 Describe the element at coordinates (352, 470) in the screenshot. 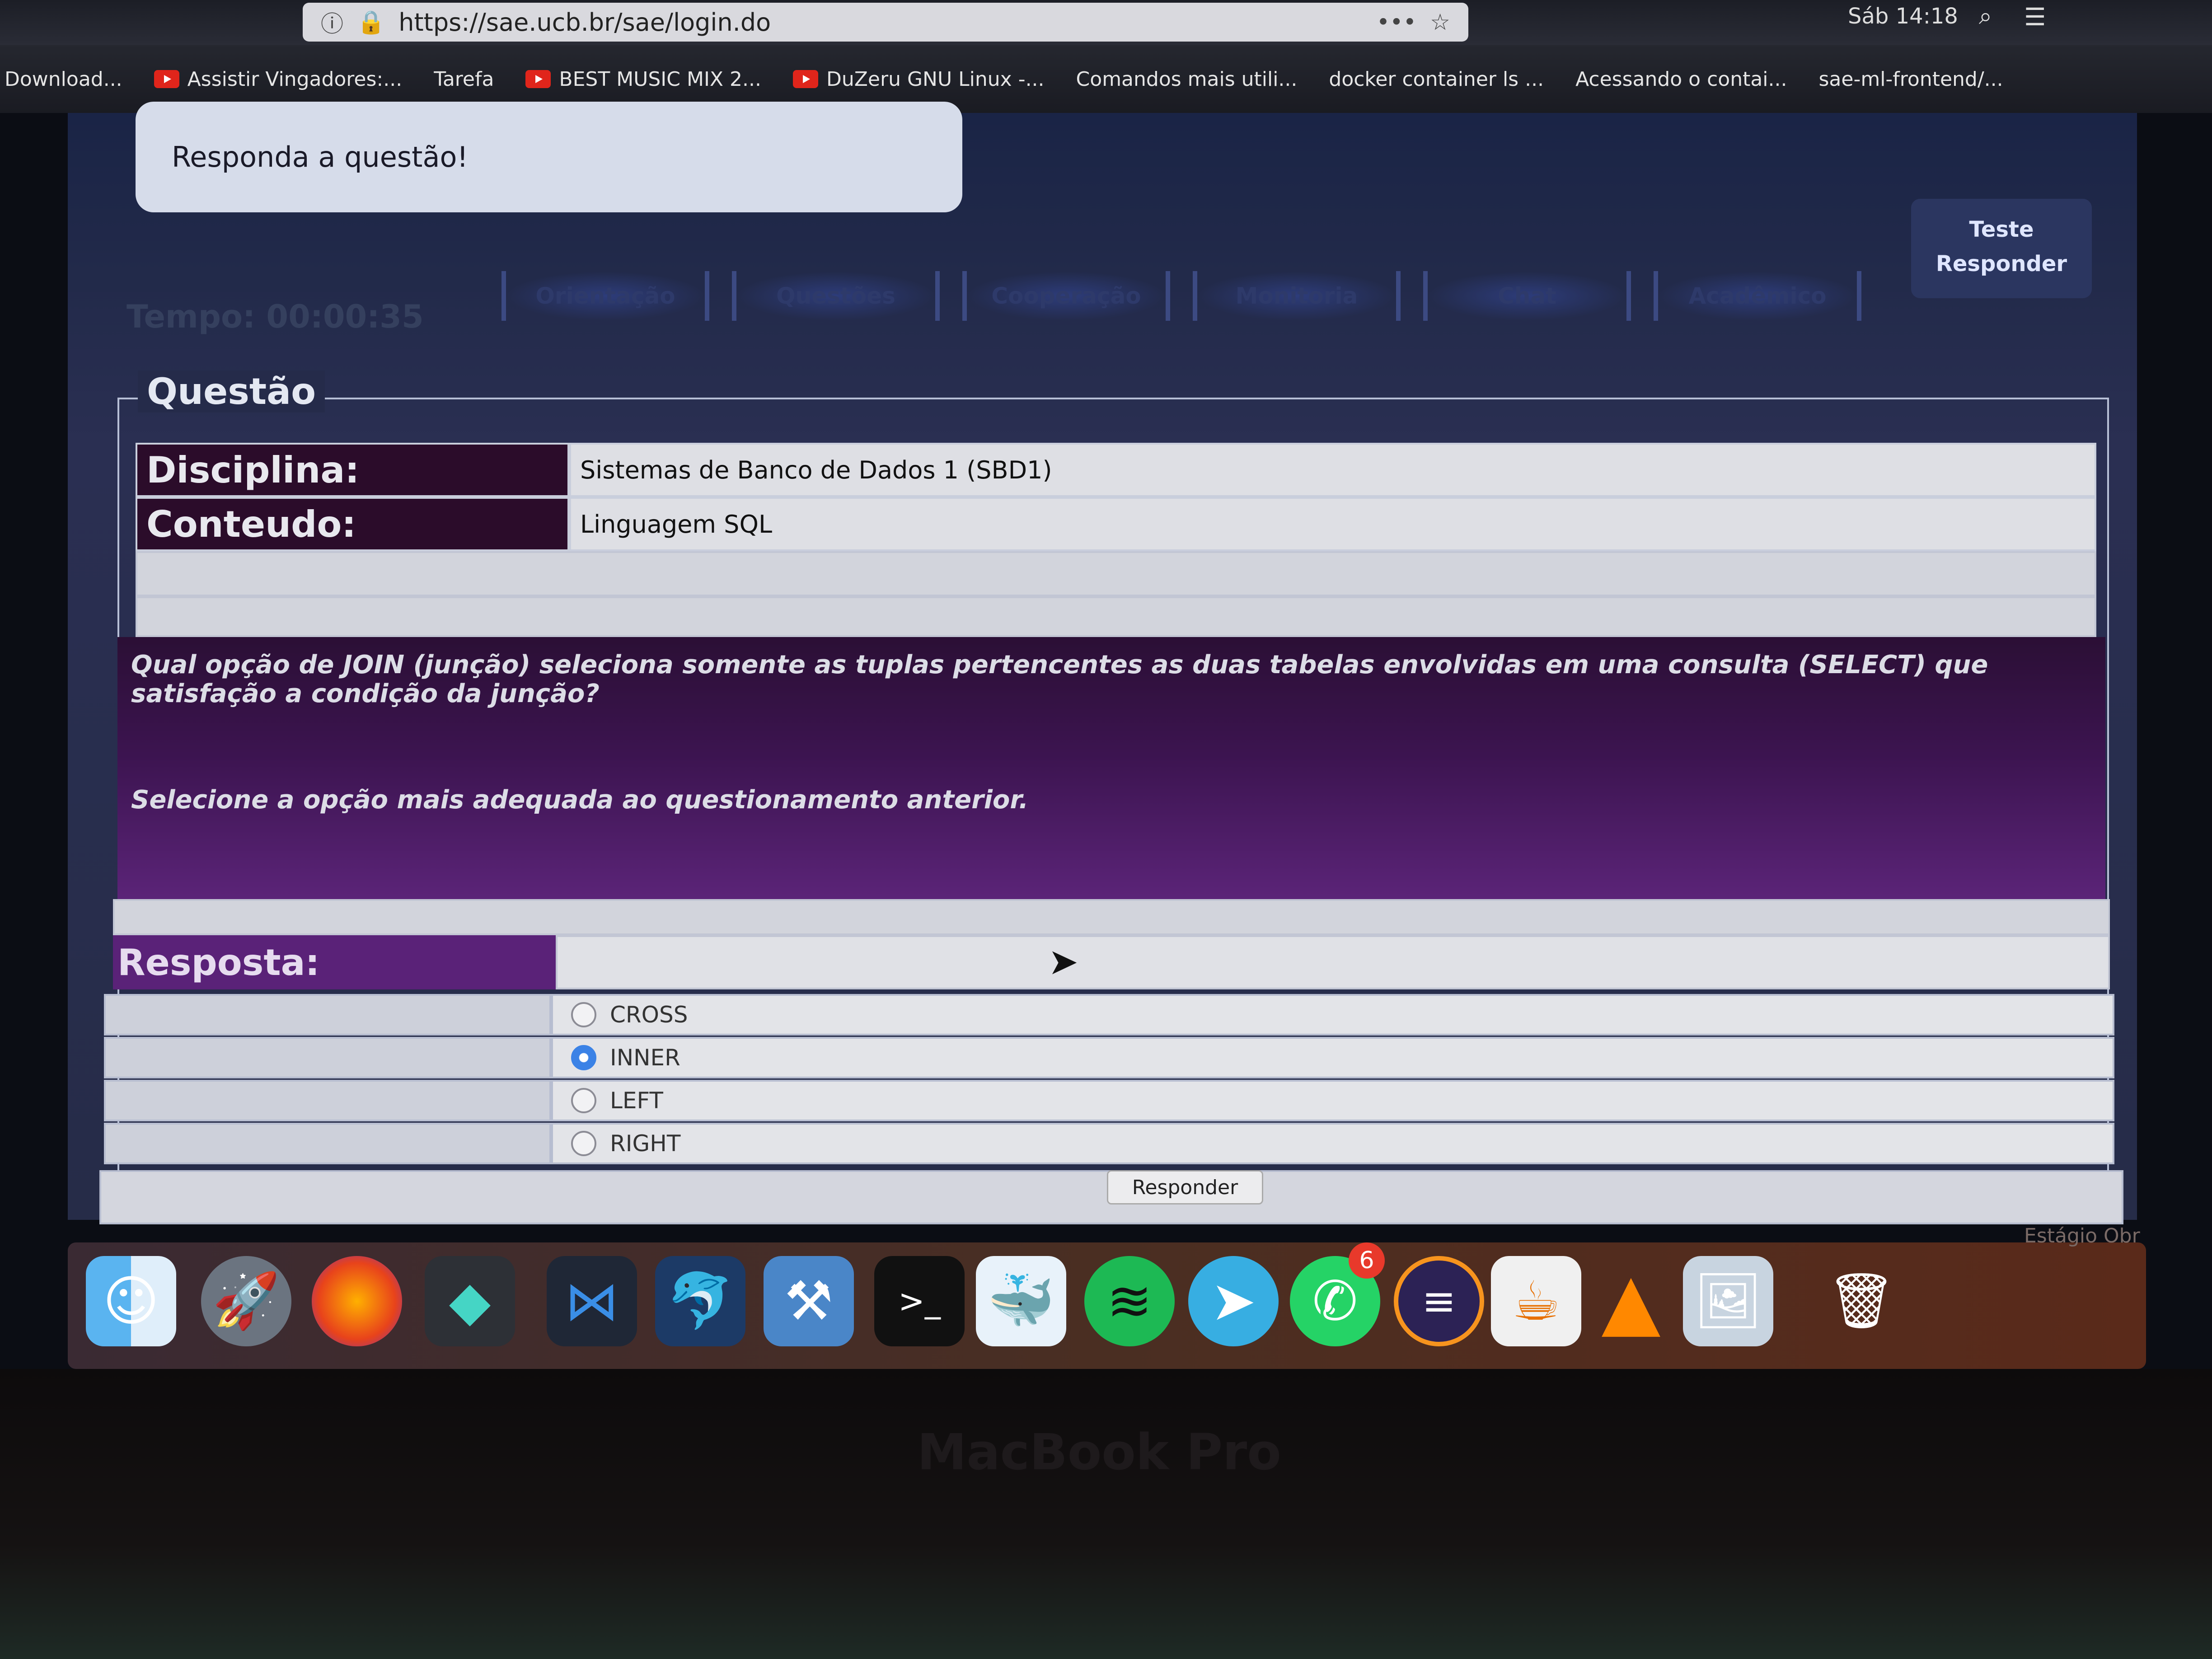

I see `disciplina-label: Disciplina:` at that location.